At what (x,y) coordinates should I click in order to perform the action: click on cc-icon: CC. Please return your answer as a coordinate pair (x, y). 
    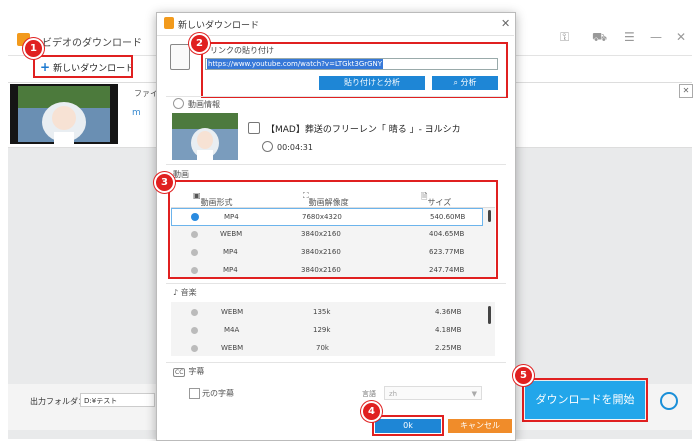
    Looking at the image, I should click on (179, 372).